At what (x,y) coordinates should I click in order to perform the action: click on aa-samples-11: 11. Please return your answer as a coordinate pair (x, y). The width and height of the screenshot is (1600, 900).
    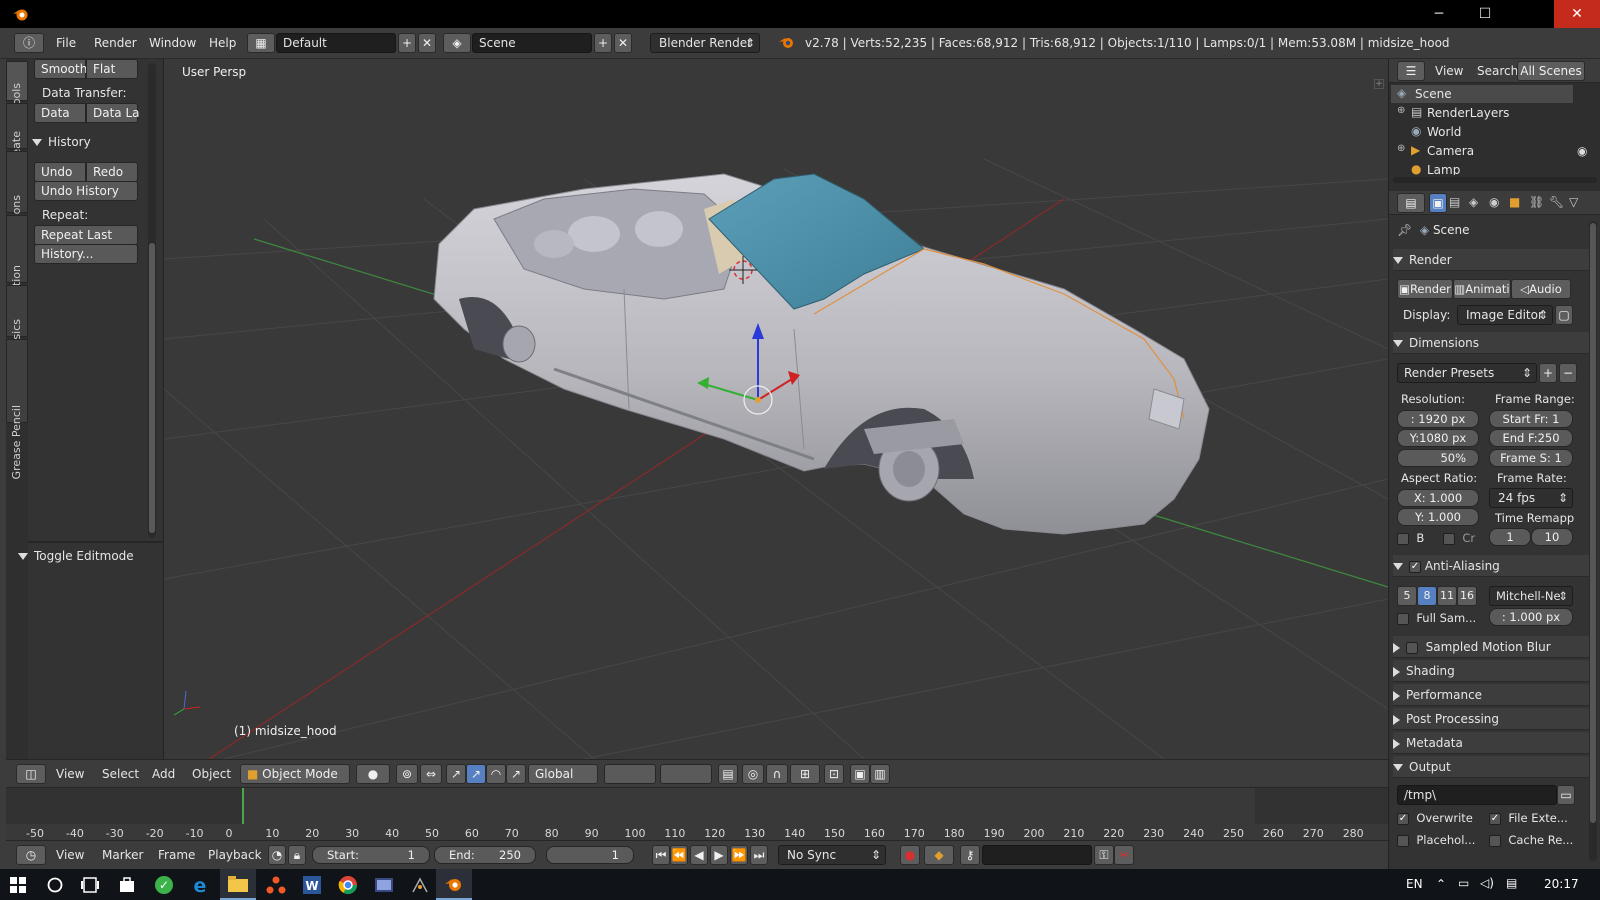
    Looking at the image, I should click on (1447, 596).